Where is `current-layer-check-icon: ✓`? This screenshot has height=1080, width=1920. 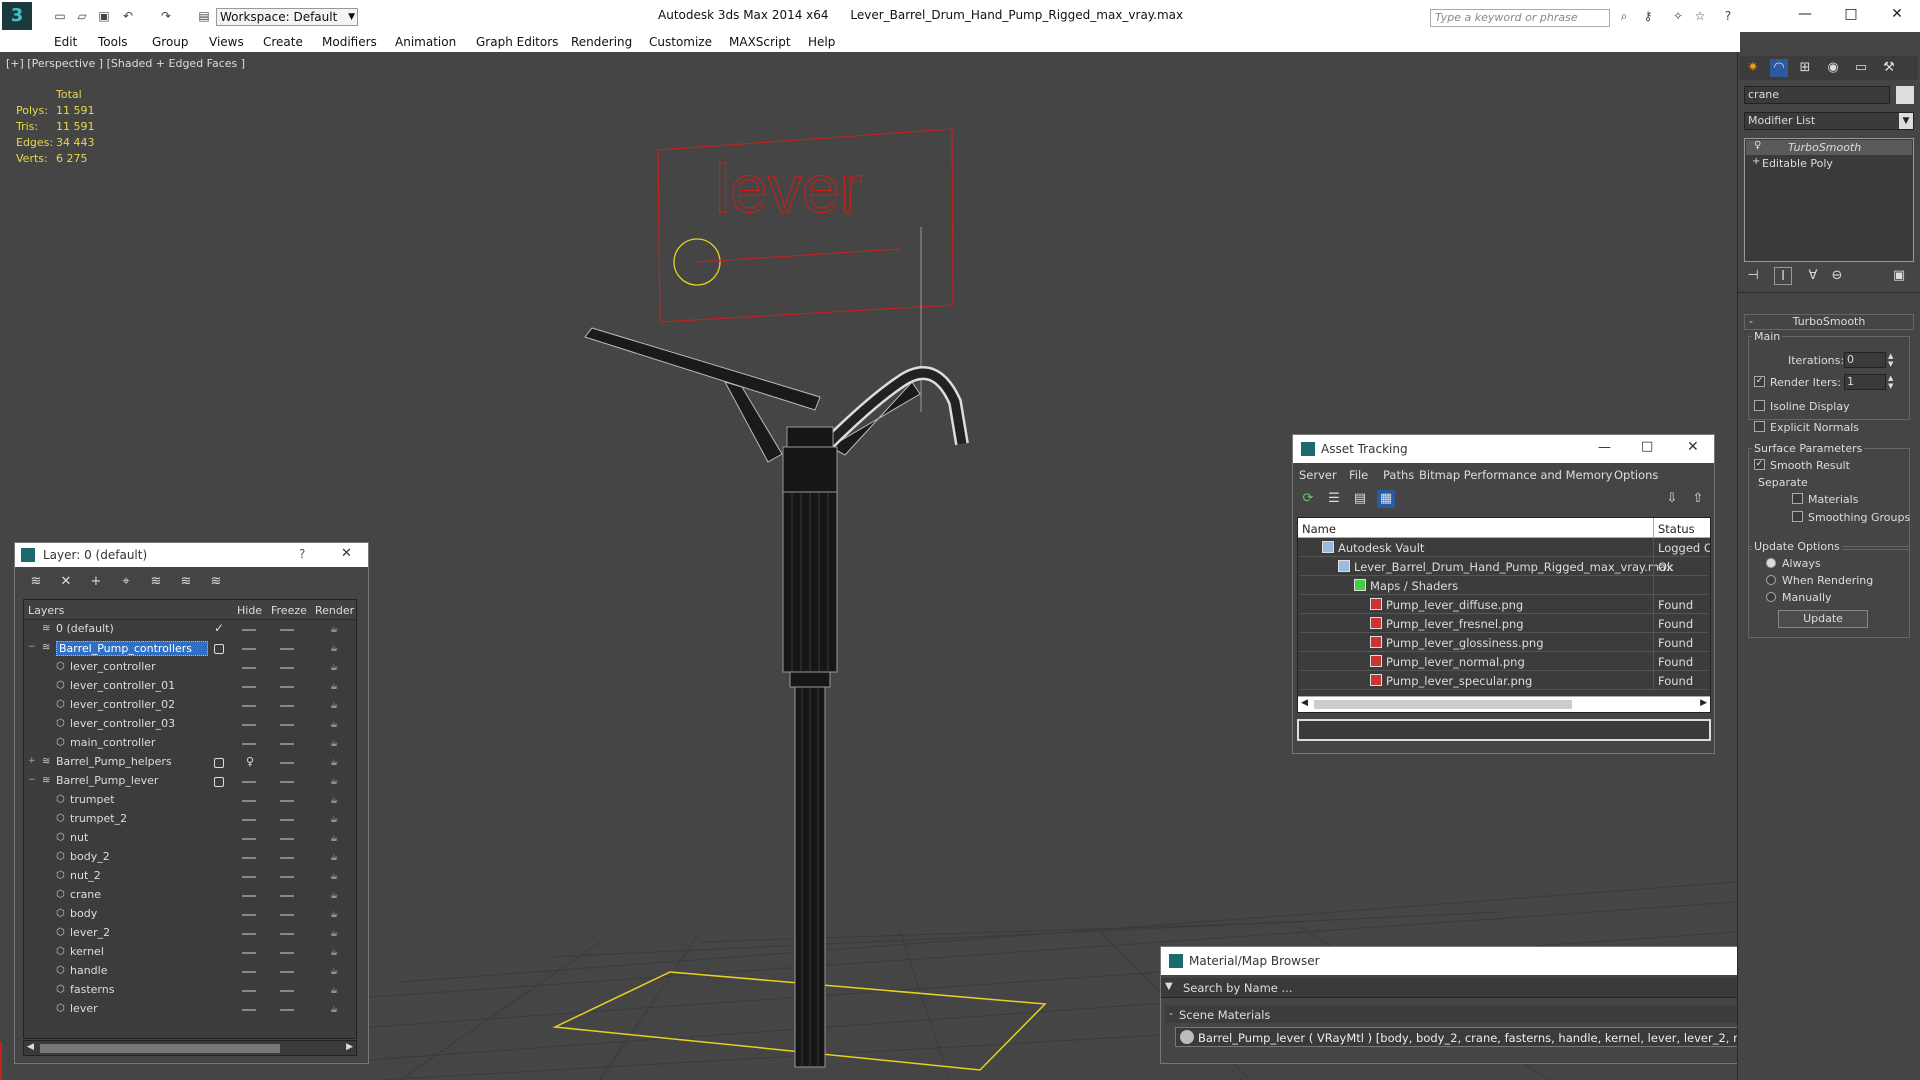
current-layer-check-icon: ✓ is located at coordinates (219, 628).